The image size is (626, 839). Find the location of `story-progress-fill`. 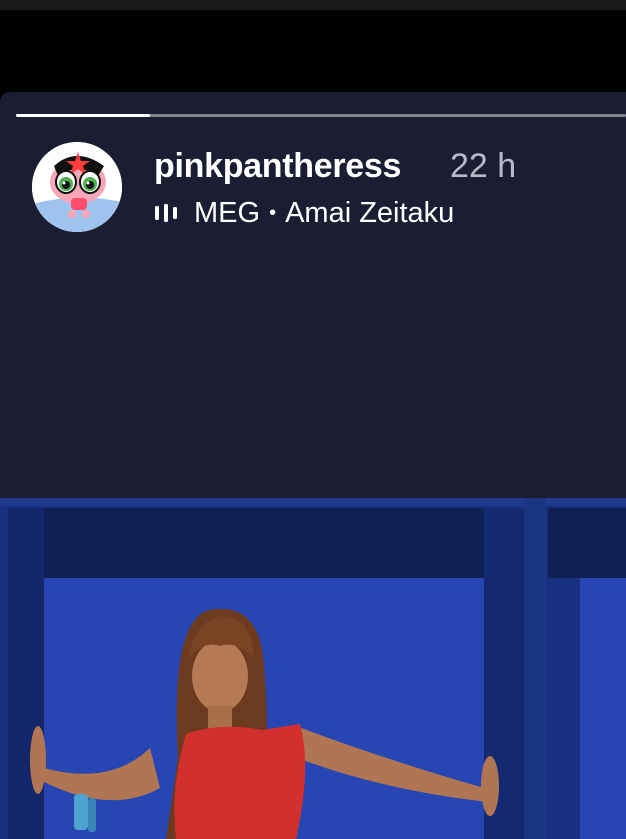

story-progress-fill is located at coordinates (83, 115).